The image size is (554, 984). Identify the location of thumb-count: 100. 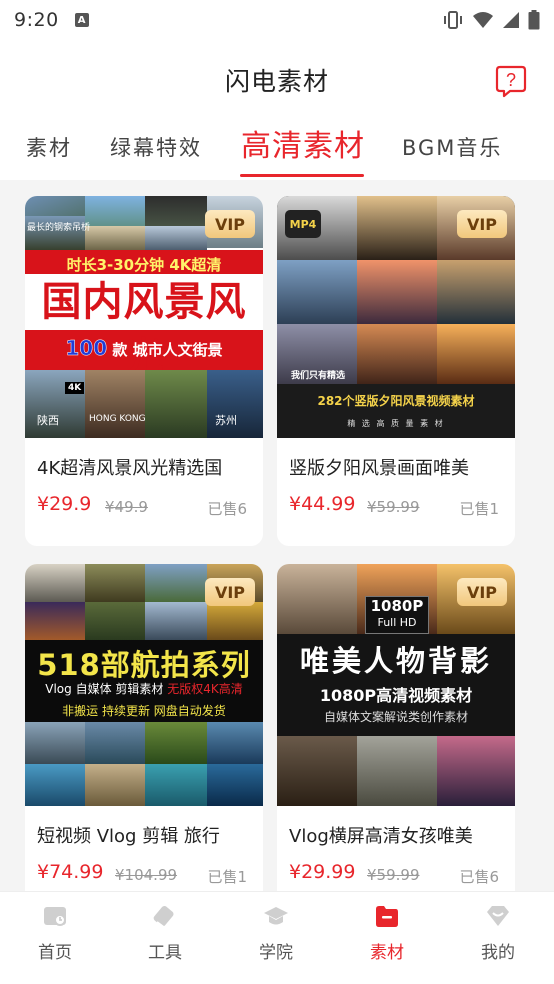
(86, 348).